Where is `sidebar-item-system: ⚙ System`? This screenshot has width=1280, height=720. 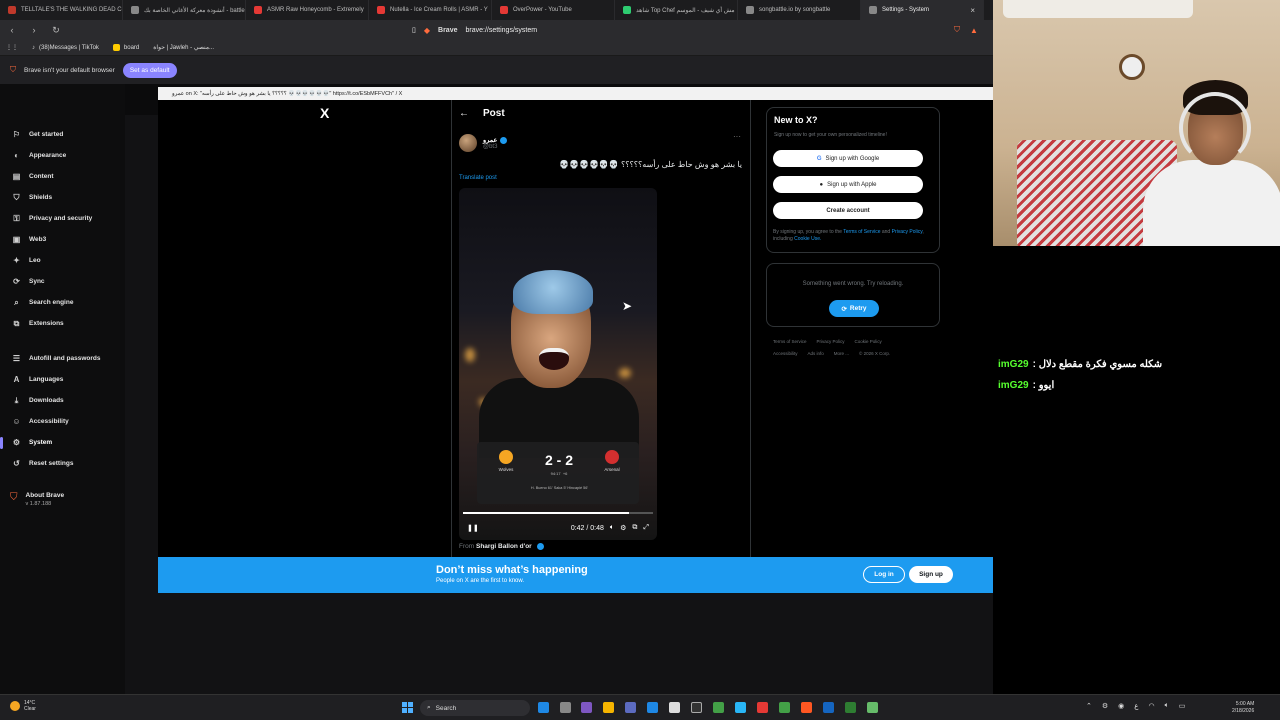
sidebar-item-system: ⚙ System is located at coordinates (32, 442).